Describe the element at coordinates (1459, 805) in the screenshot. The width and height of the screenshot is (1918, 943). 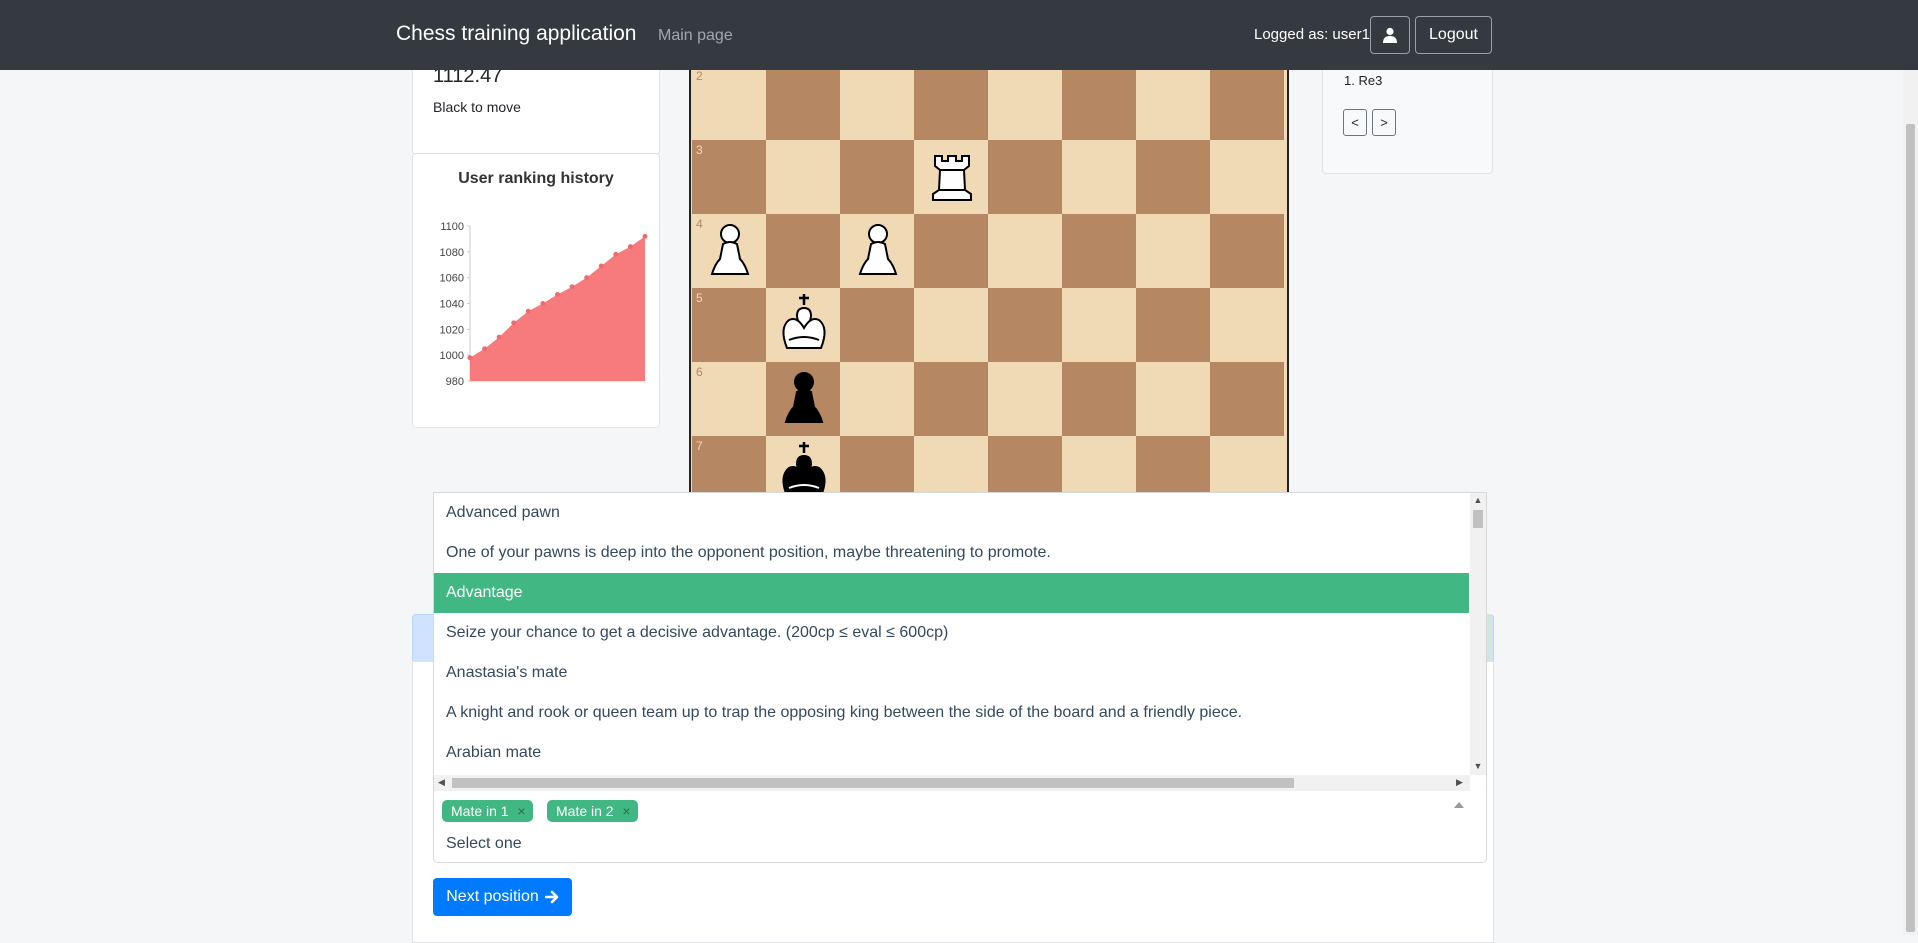
I see `caret-up-icon` at that location.